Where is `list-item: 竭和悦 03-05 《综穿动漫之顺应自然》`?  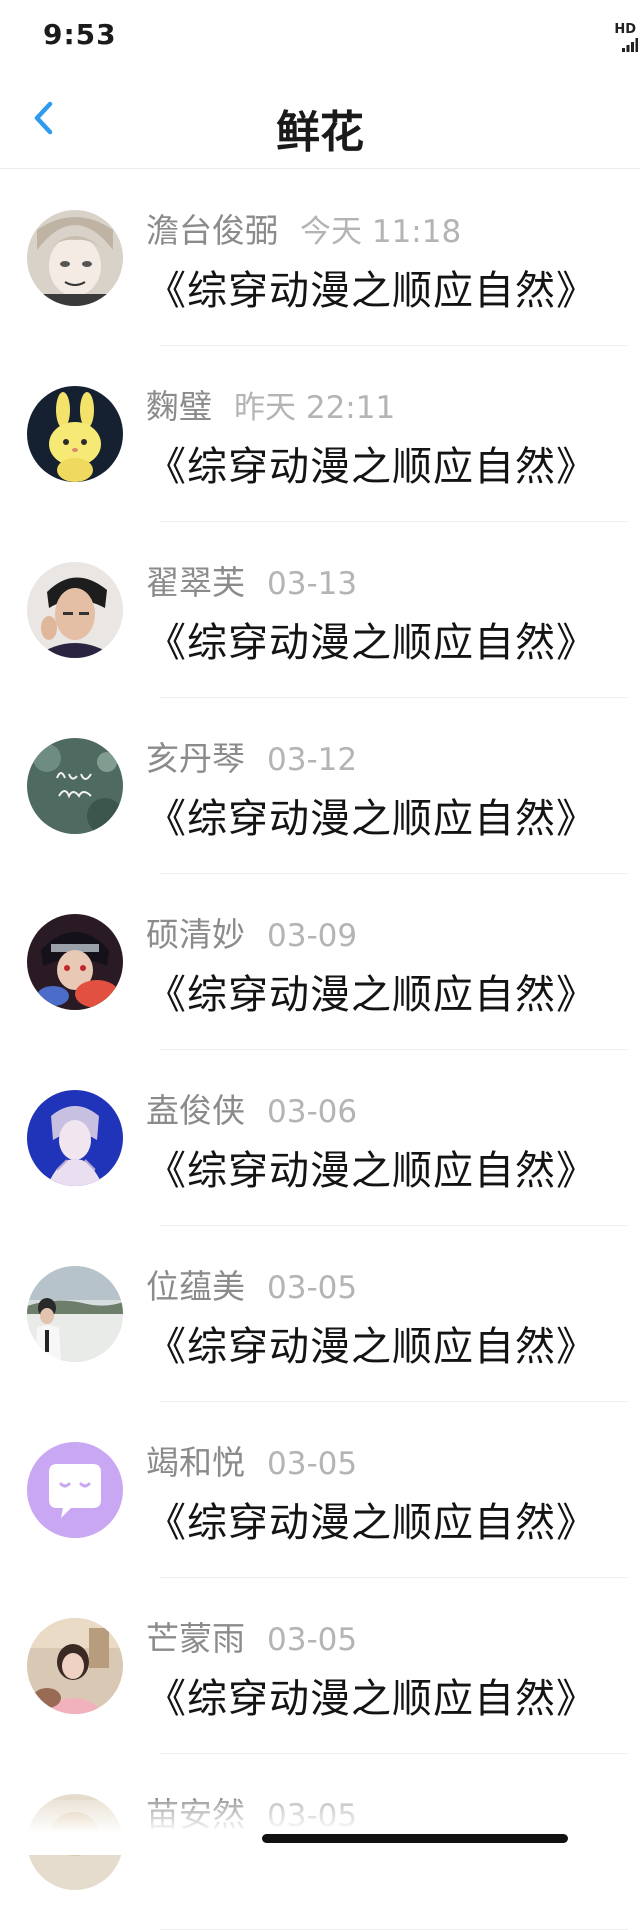 list-item: 竭和悦 03-05 《综穿动漫之顺应自然》 is located at coordinates (320, 1490).